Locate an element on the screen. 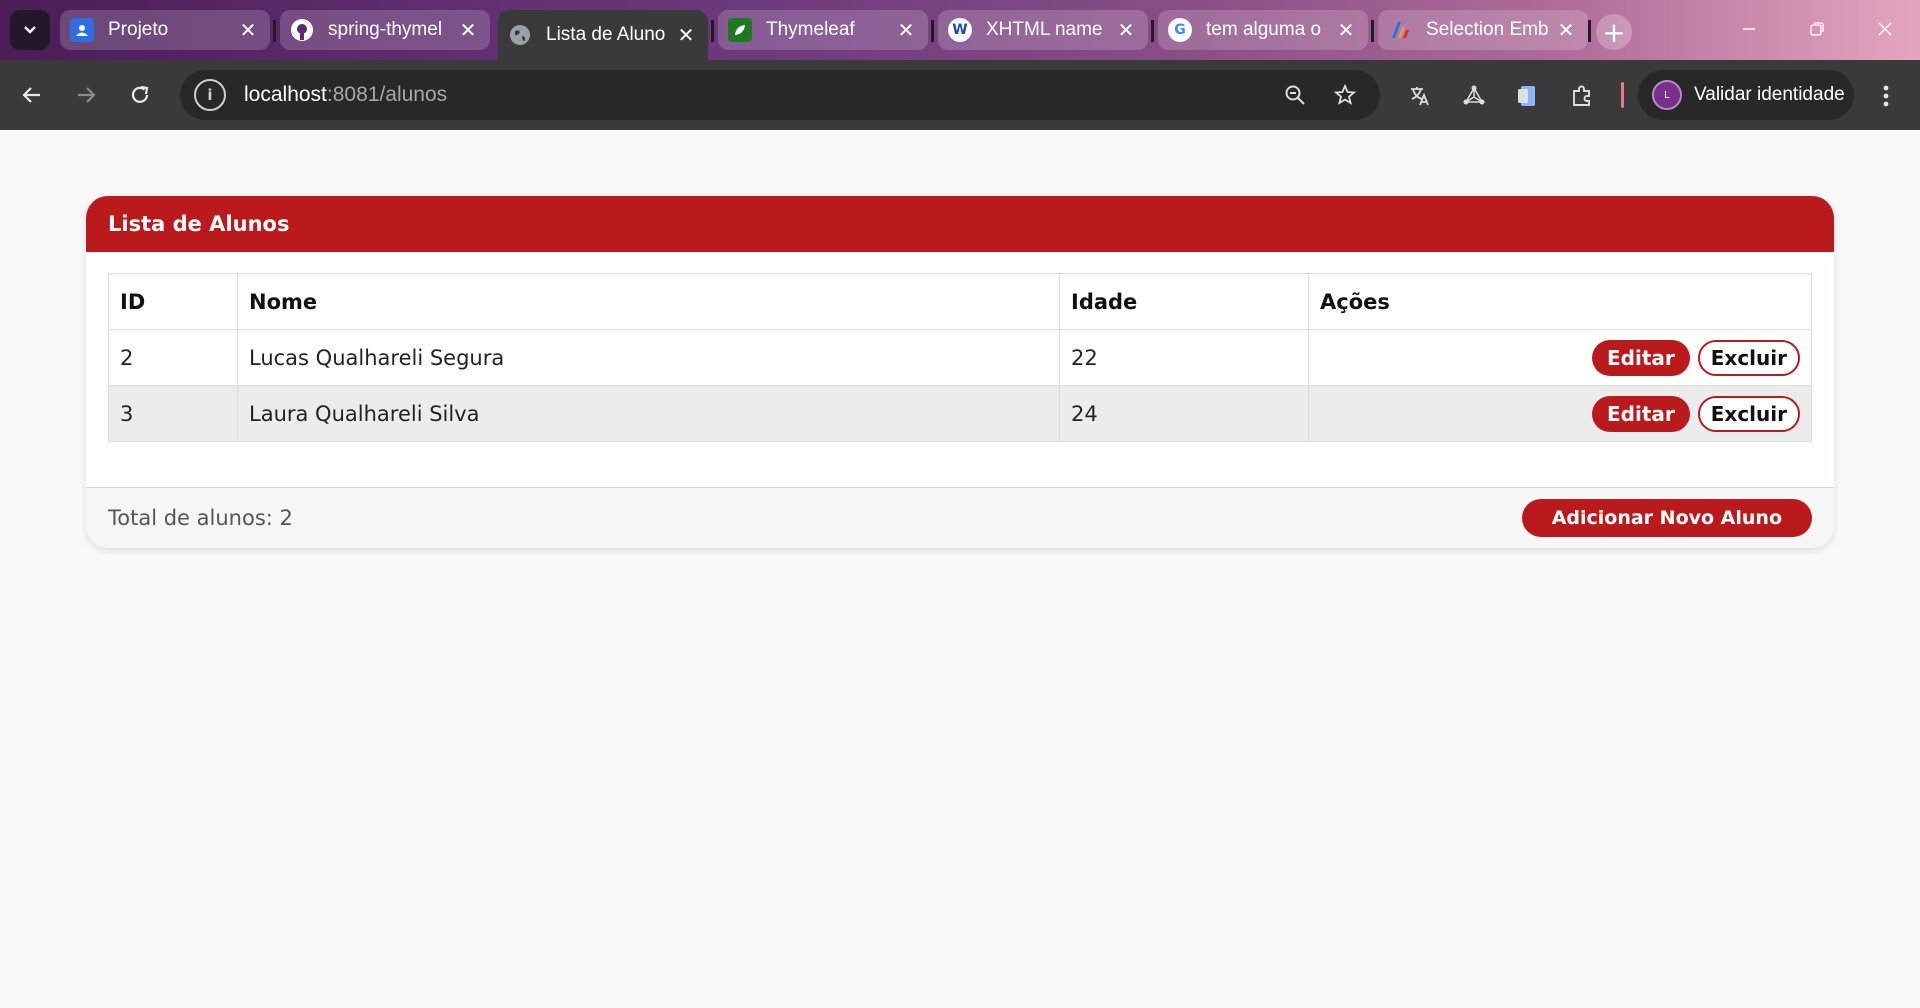  close-icon is located at coordinates (1885, 29).